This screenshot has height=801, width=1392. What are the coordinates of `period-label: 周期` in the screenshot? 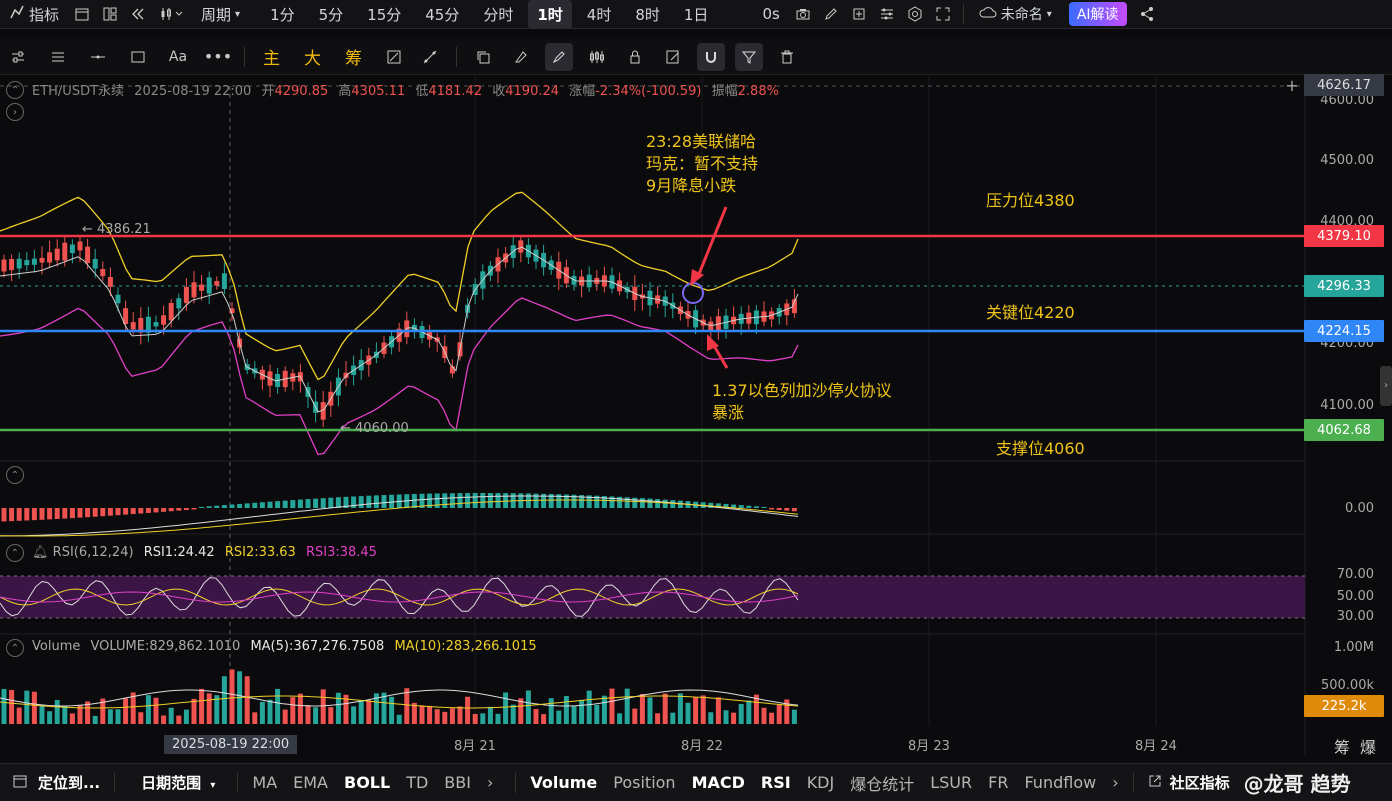 It's located at (216, 14).